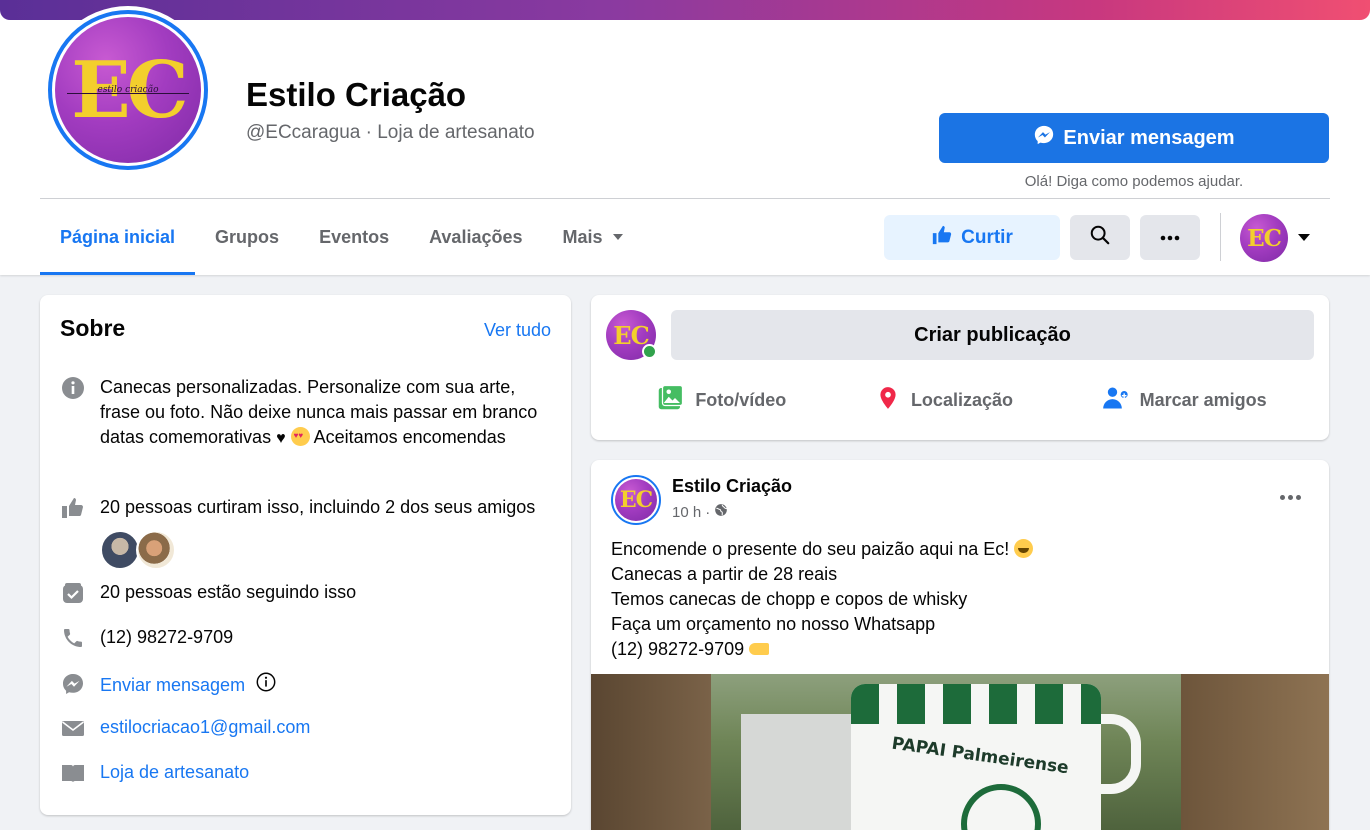 Image resolution: width=1370 pixels, height=830 pixels. What do you see at coordinates (73, 772) in the screenshot?
I see `book-icon` at bounding box center [73, 772].